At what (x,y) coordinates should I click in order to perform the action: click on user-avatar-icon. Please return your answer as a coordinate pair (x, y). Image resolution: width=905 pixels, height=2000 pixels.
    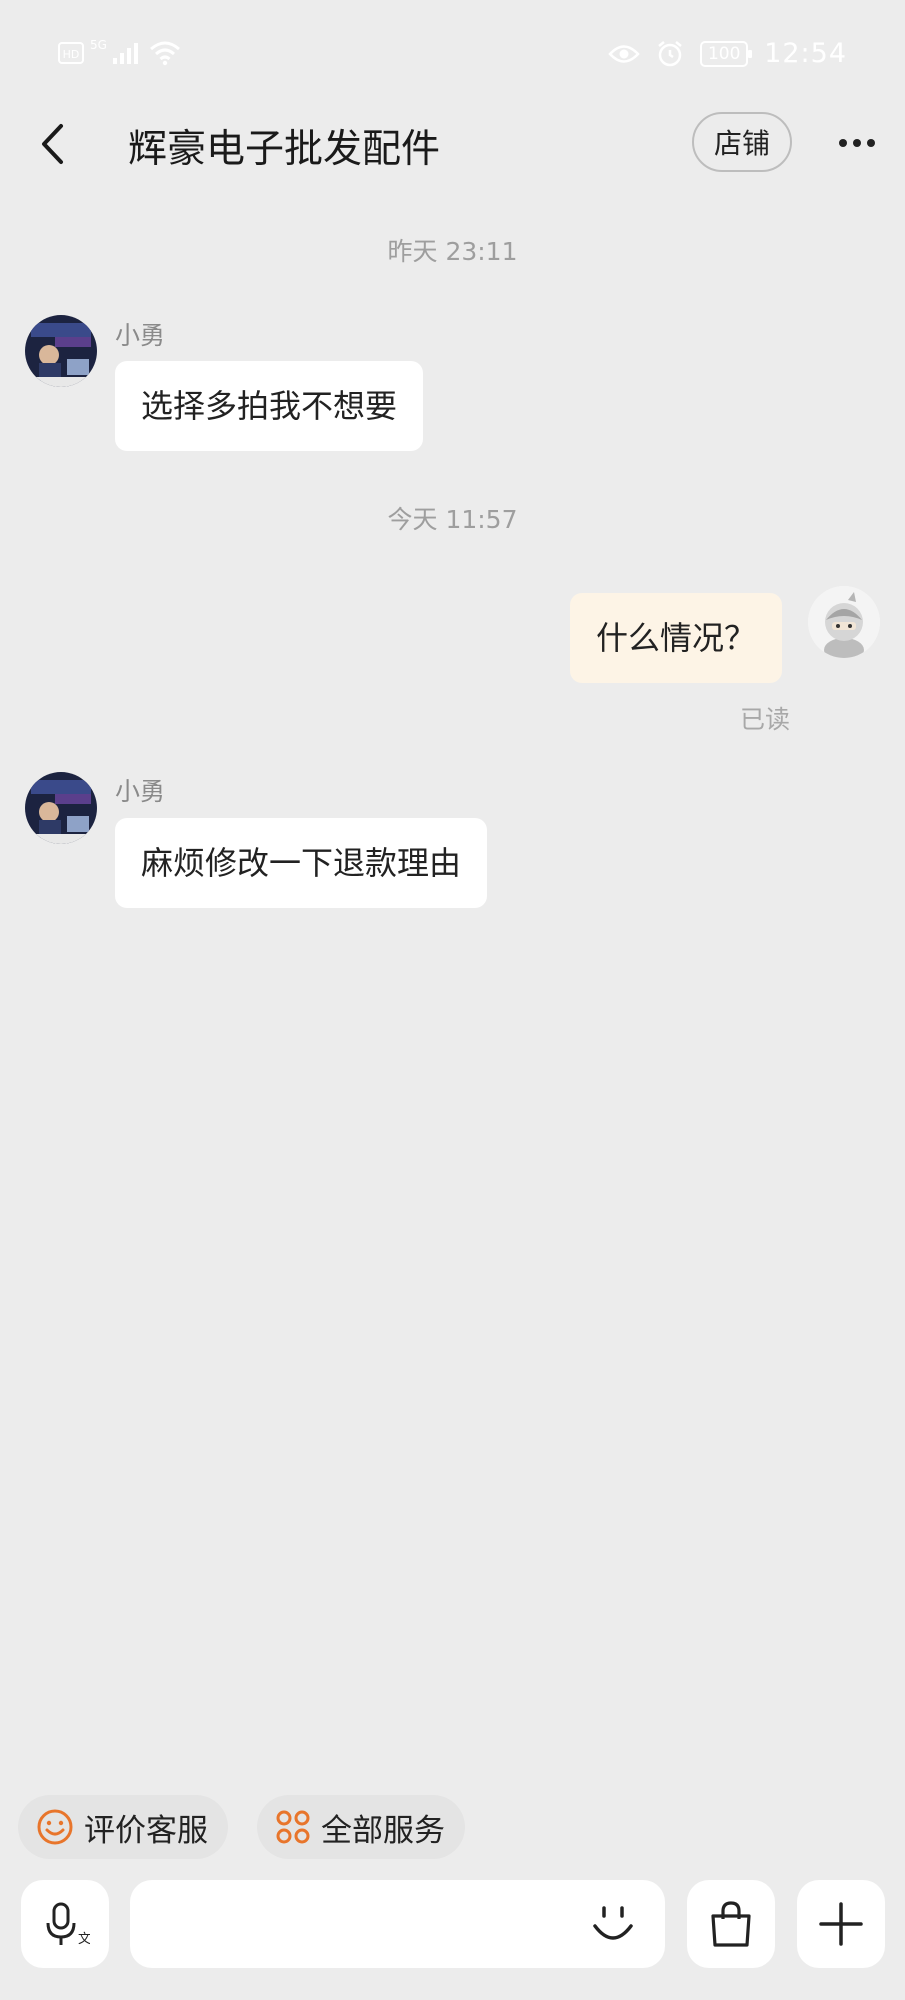
    Looking at the image, I should click on (844, 622).